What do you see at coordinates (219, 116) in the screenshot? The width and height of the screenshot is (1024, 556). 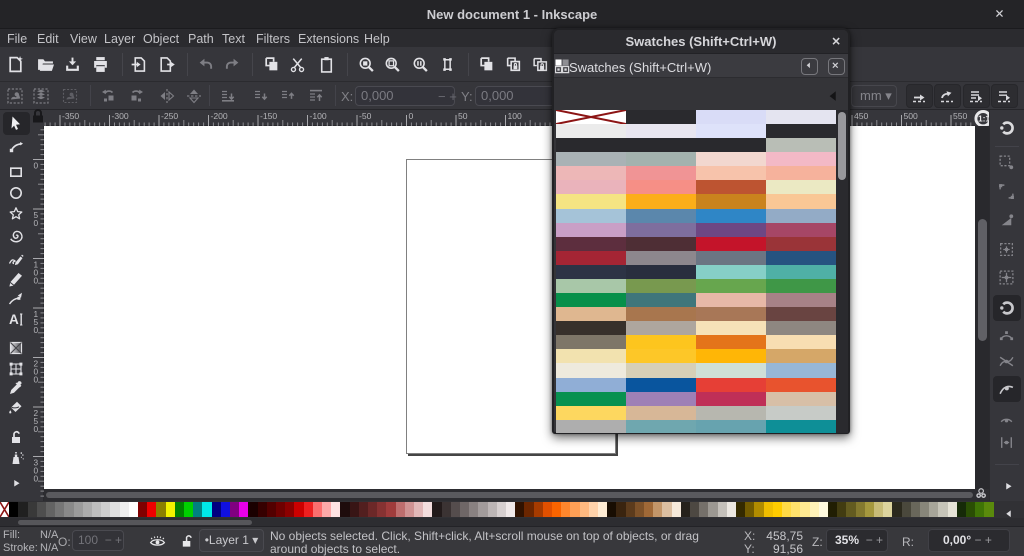 I see `svg-text: -200` at bounding box center [219, 116].